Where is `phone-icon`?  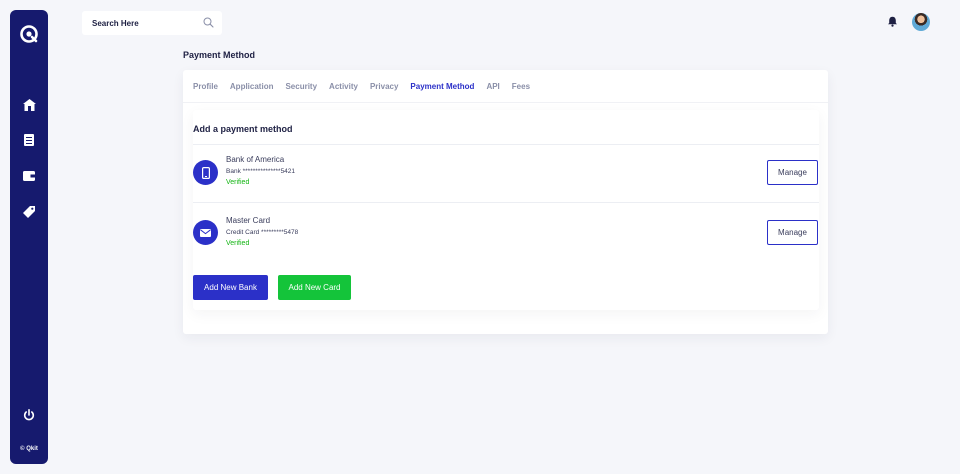
phone-icon is located at coordinates (205, 172).